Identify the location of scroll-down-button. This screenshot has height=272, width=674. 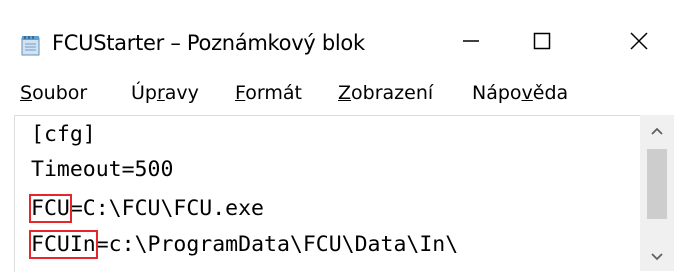
(657, 256).